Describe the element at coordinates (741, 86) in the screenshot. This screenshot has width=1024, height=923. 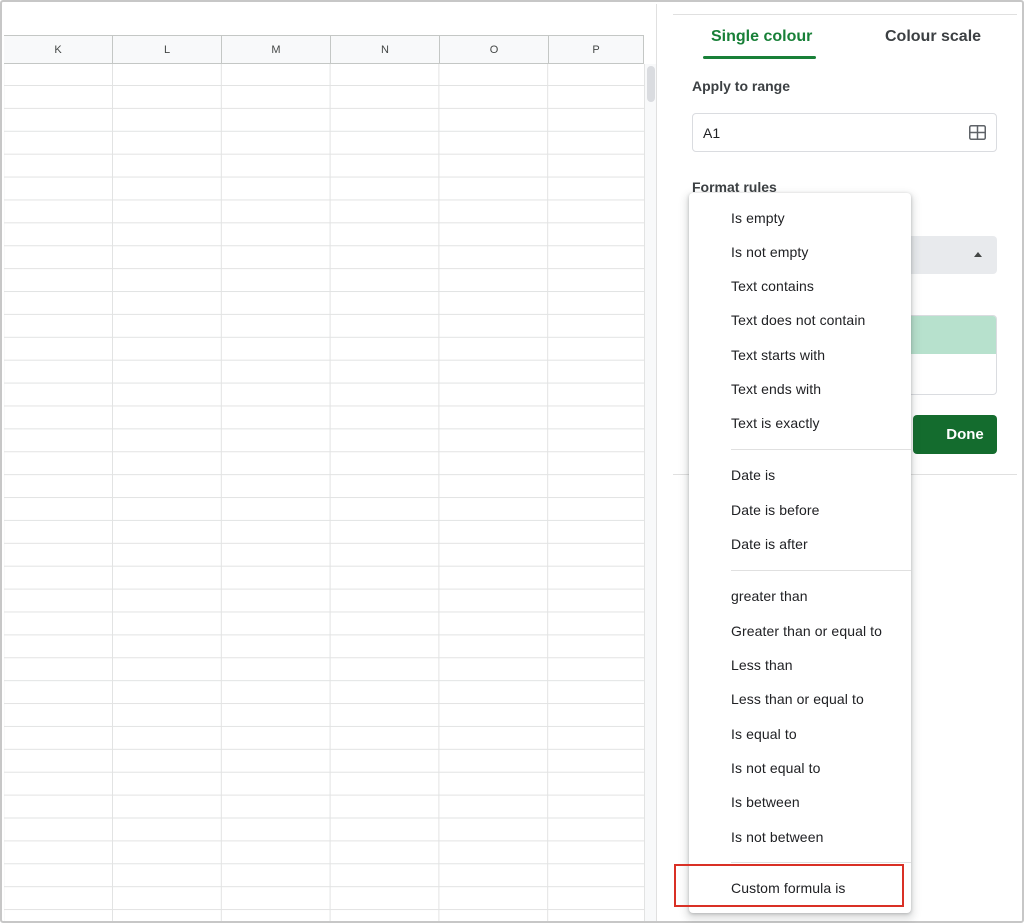
I see `apply-to-range-label: Apply to range` at that location.